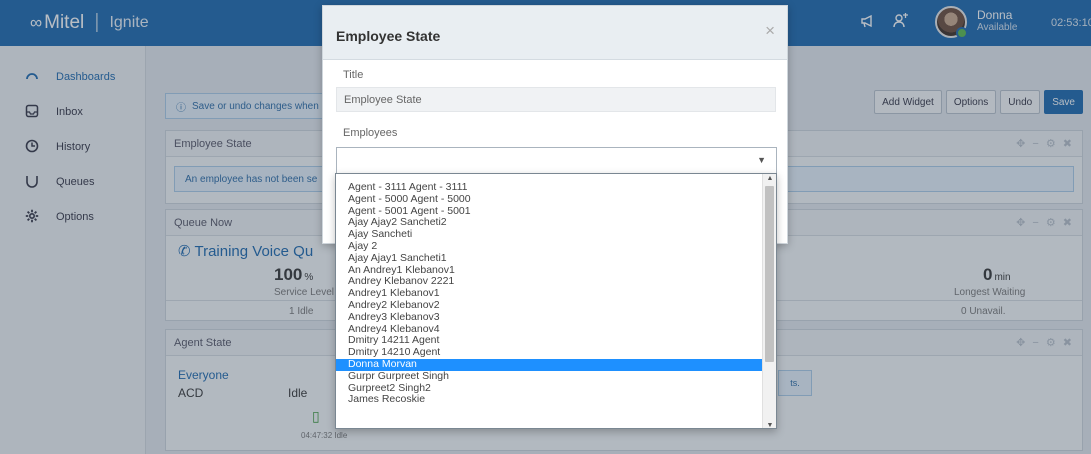 The height and width of the screenshot is (454, 1091). I want to click on dropdown-option: Gurpr Gurpreet Singh, so click(550, 376).